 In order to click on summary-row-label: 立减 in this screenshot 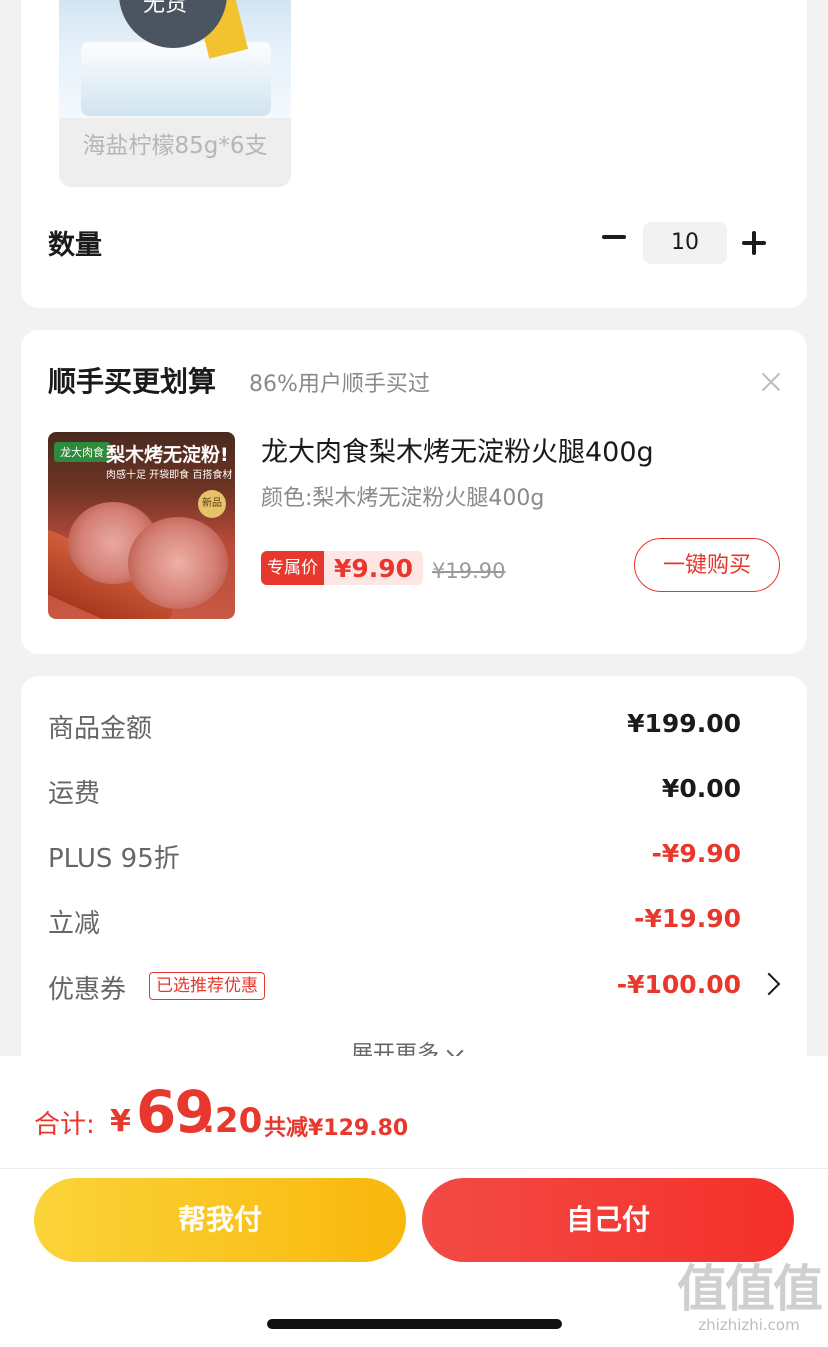, I will do `click(74, 924)`.